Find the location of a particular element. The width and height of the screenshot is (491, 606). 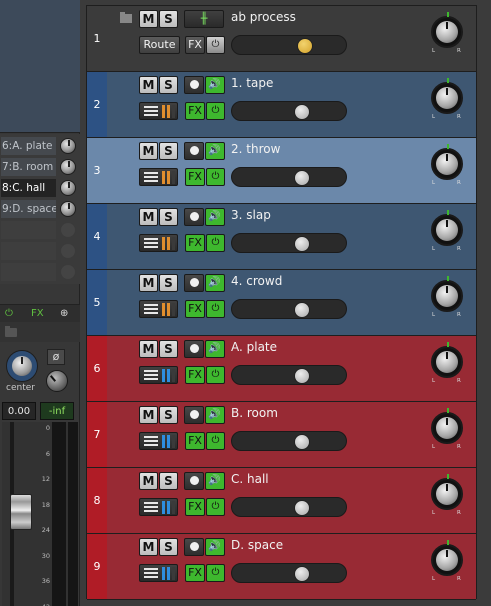

track-number: 1 is located at coordinates (97, 38).